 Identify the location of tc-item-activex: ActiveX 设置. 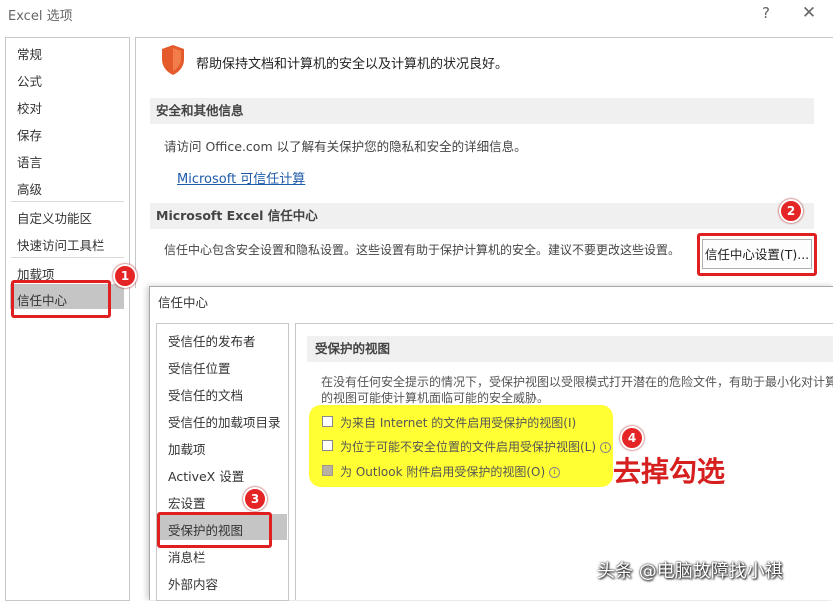
(206, 475).